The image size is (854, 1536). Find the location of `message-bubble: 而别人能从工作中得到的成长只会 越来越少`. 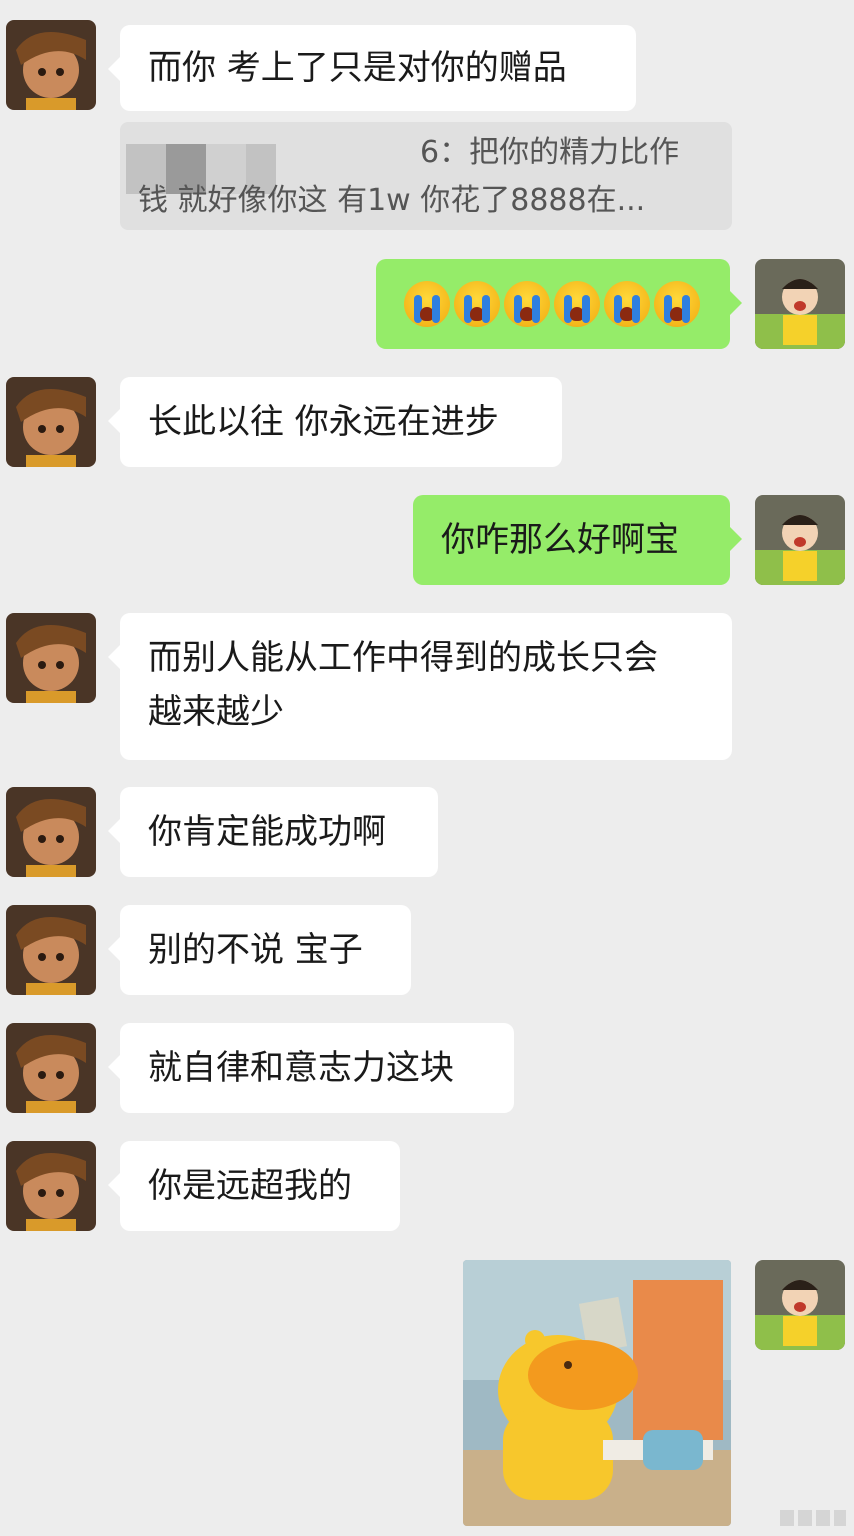

message-bubble: 而别人能从工作中得到的成长只会 越来越少 is located at coordinates (420, 686).